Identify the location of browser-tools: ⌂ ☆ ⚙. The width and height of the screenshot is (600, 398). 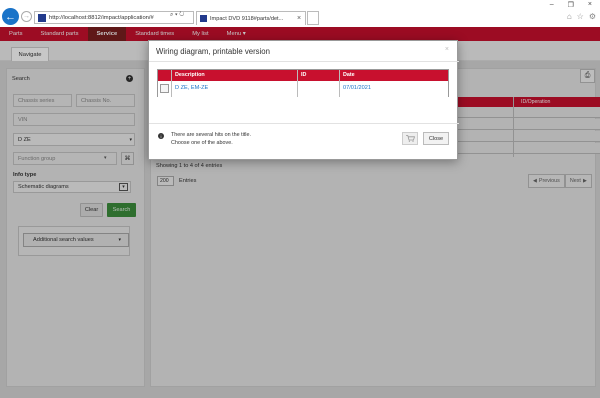
(581, 16).